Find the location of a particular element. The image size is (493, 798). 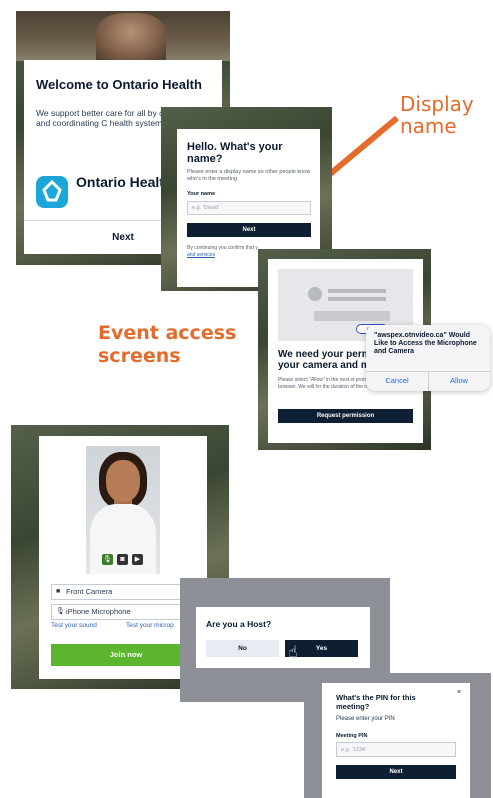

name-input: e.g. 'David' is located at coordinates (249, 208).